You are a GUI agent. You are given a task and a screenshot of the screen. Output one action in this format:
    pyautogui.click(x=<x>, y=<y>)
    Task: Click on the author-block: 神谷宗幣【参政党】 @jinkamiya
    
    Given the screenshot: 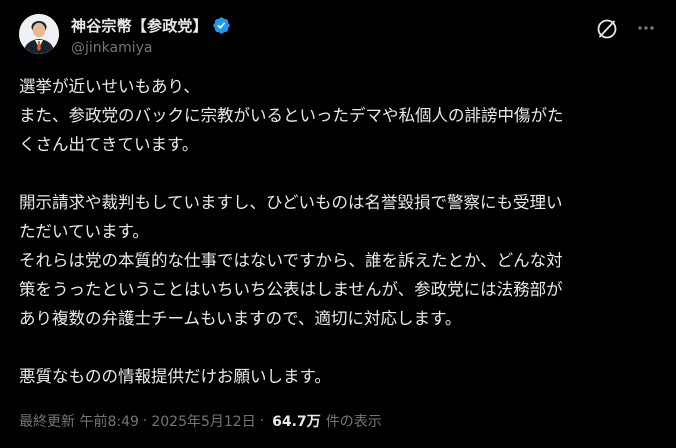 What is the action you would take?
    pyautogui.click(x=151, y=35)
    